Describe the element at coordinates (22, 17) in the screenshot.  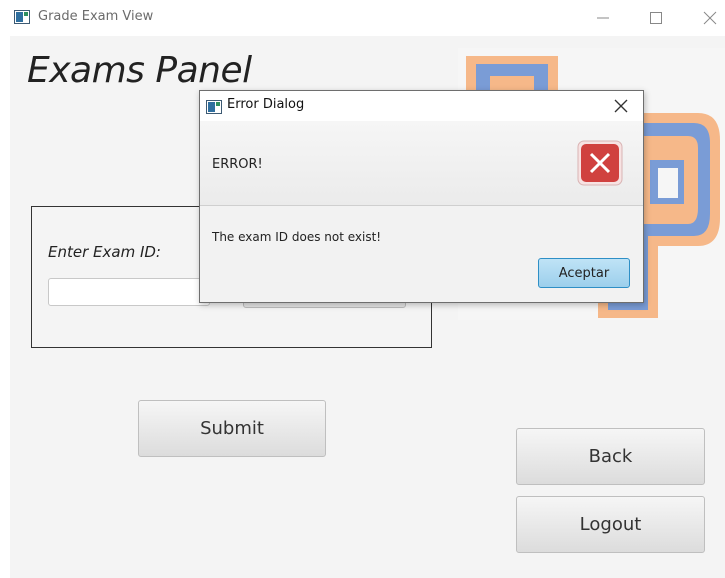
I see `app-icon` at that location.